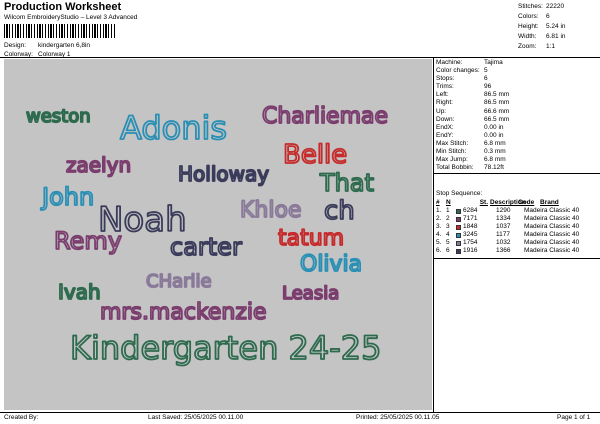  Describe the element at coordinates (439, 250) in the screenshot. I see `stop-number: 6.` at that location.